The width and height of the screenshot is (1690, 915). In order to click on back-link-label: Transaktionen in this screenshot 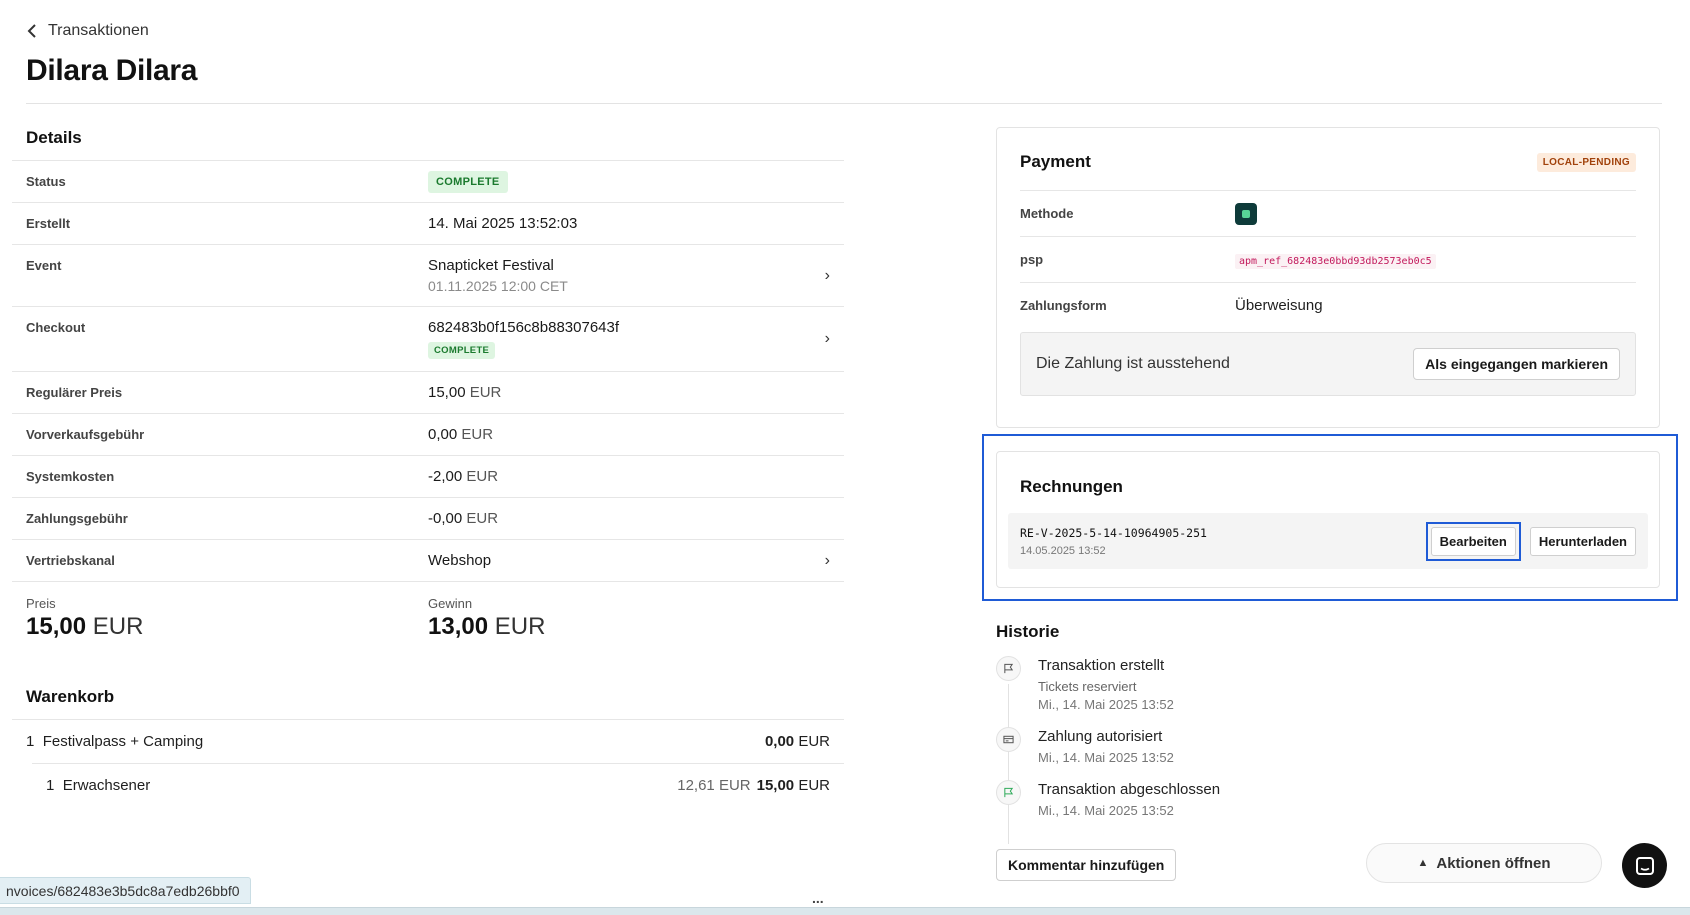, I will do `click(98, 30)`.